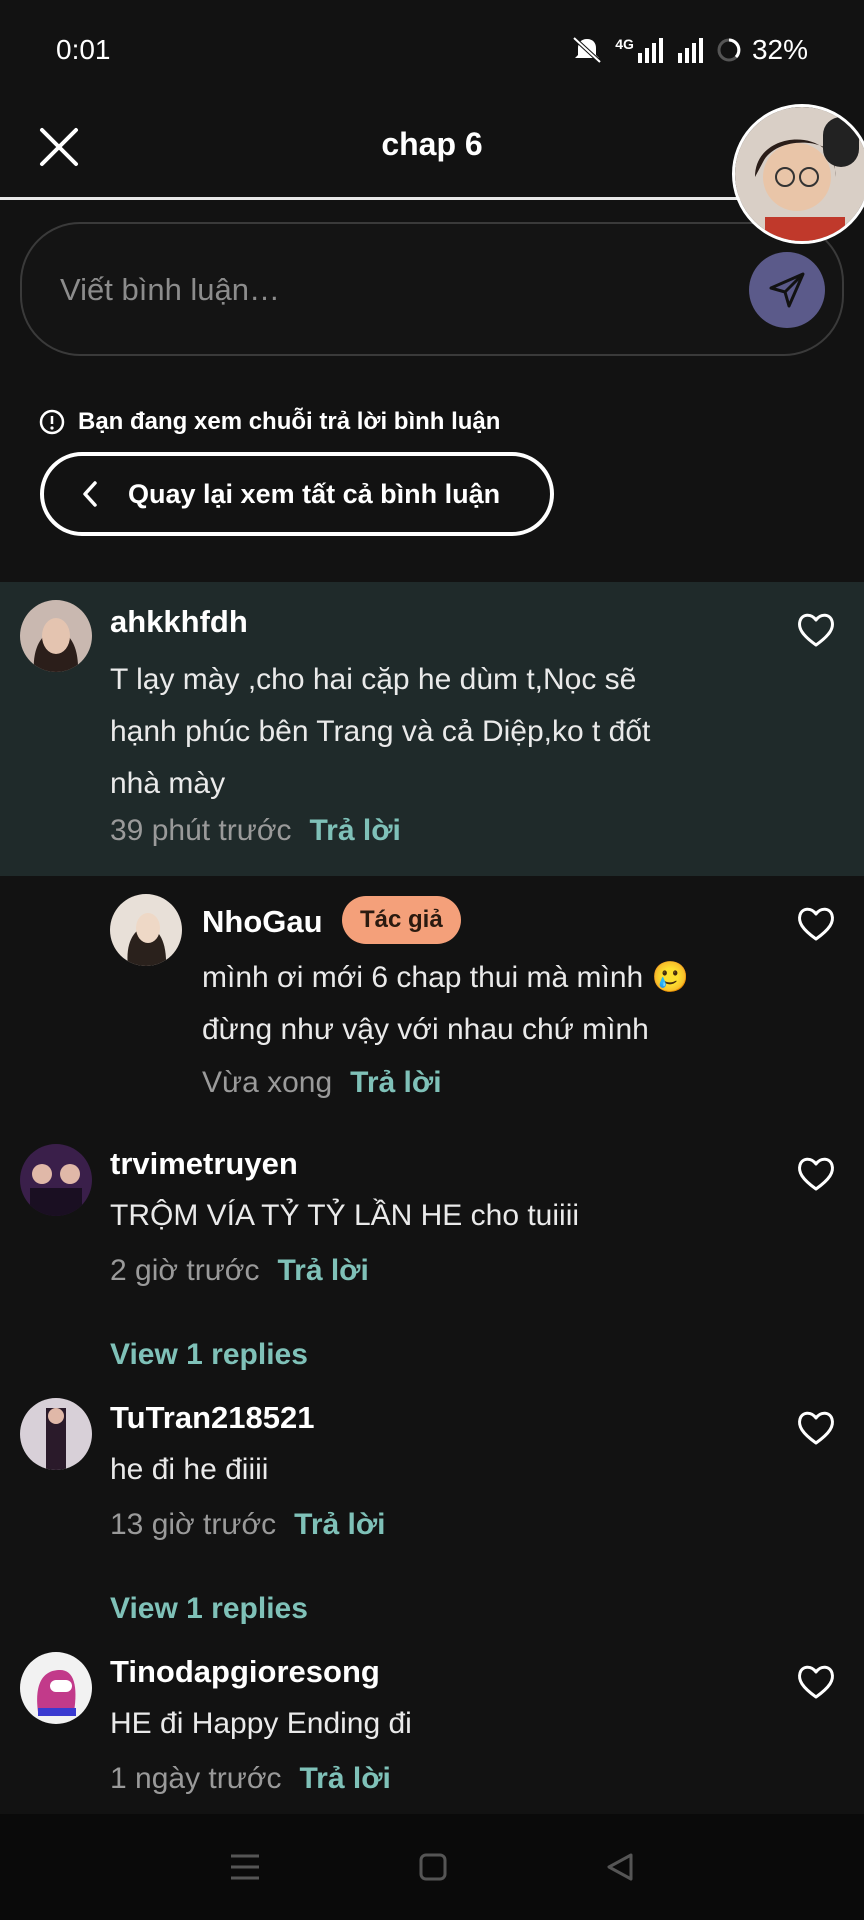 This screenshot has height=1920, width=864. I want to click on comment-meta: 39 phút trước Trả lời, so click(255, 831).